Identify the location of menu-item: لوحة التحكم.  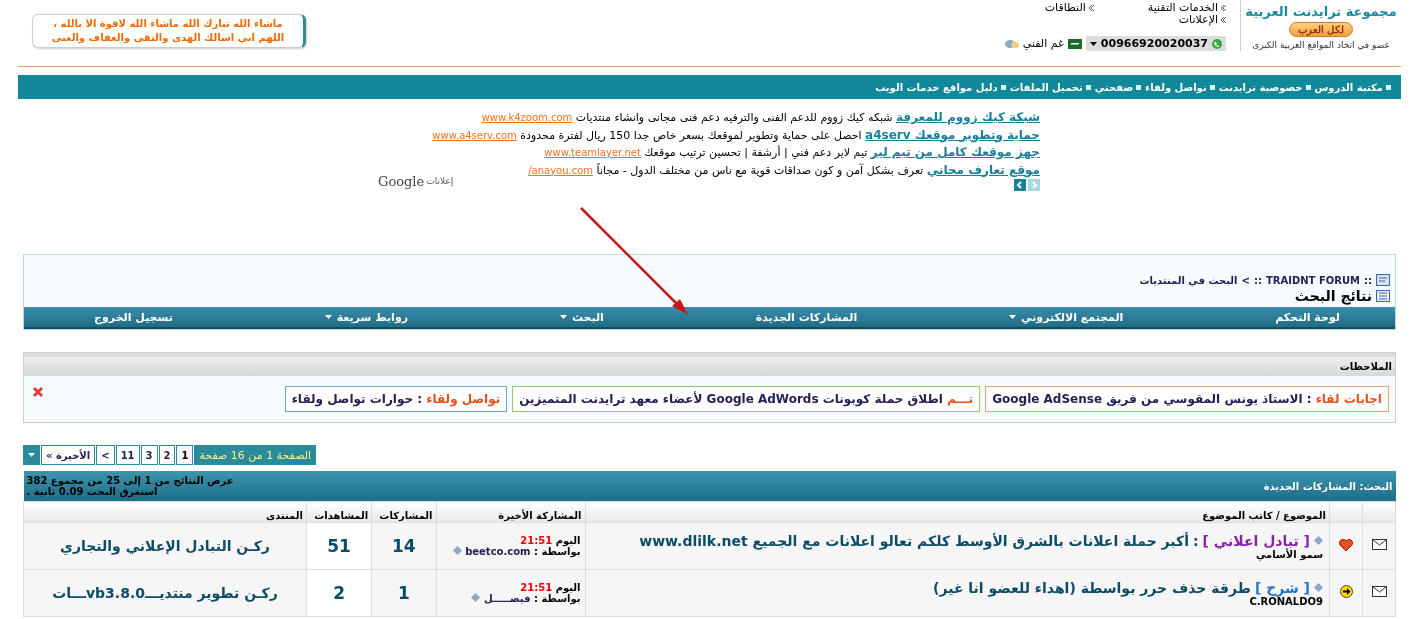
(1307, 317).